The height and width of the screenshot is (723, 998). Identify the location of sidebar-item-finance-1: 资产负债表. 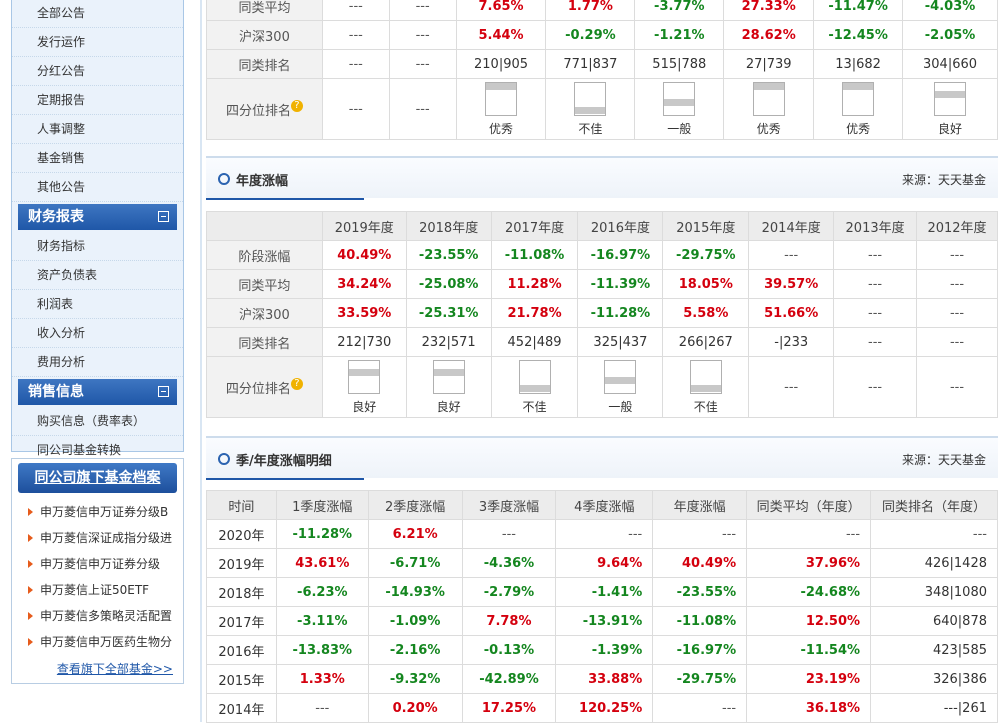
(97, 275).